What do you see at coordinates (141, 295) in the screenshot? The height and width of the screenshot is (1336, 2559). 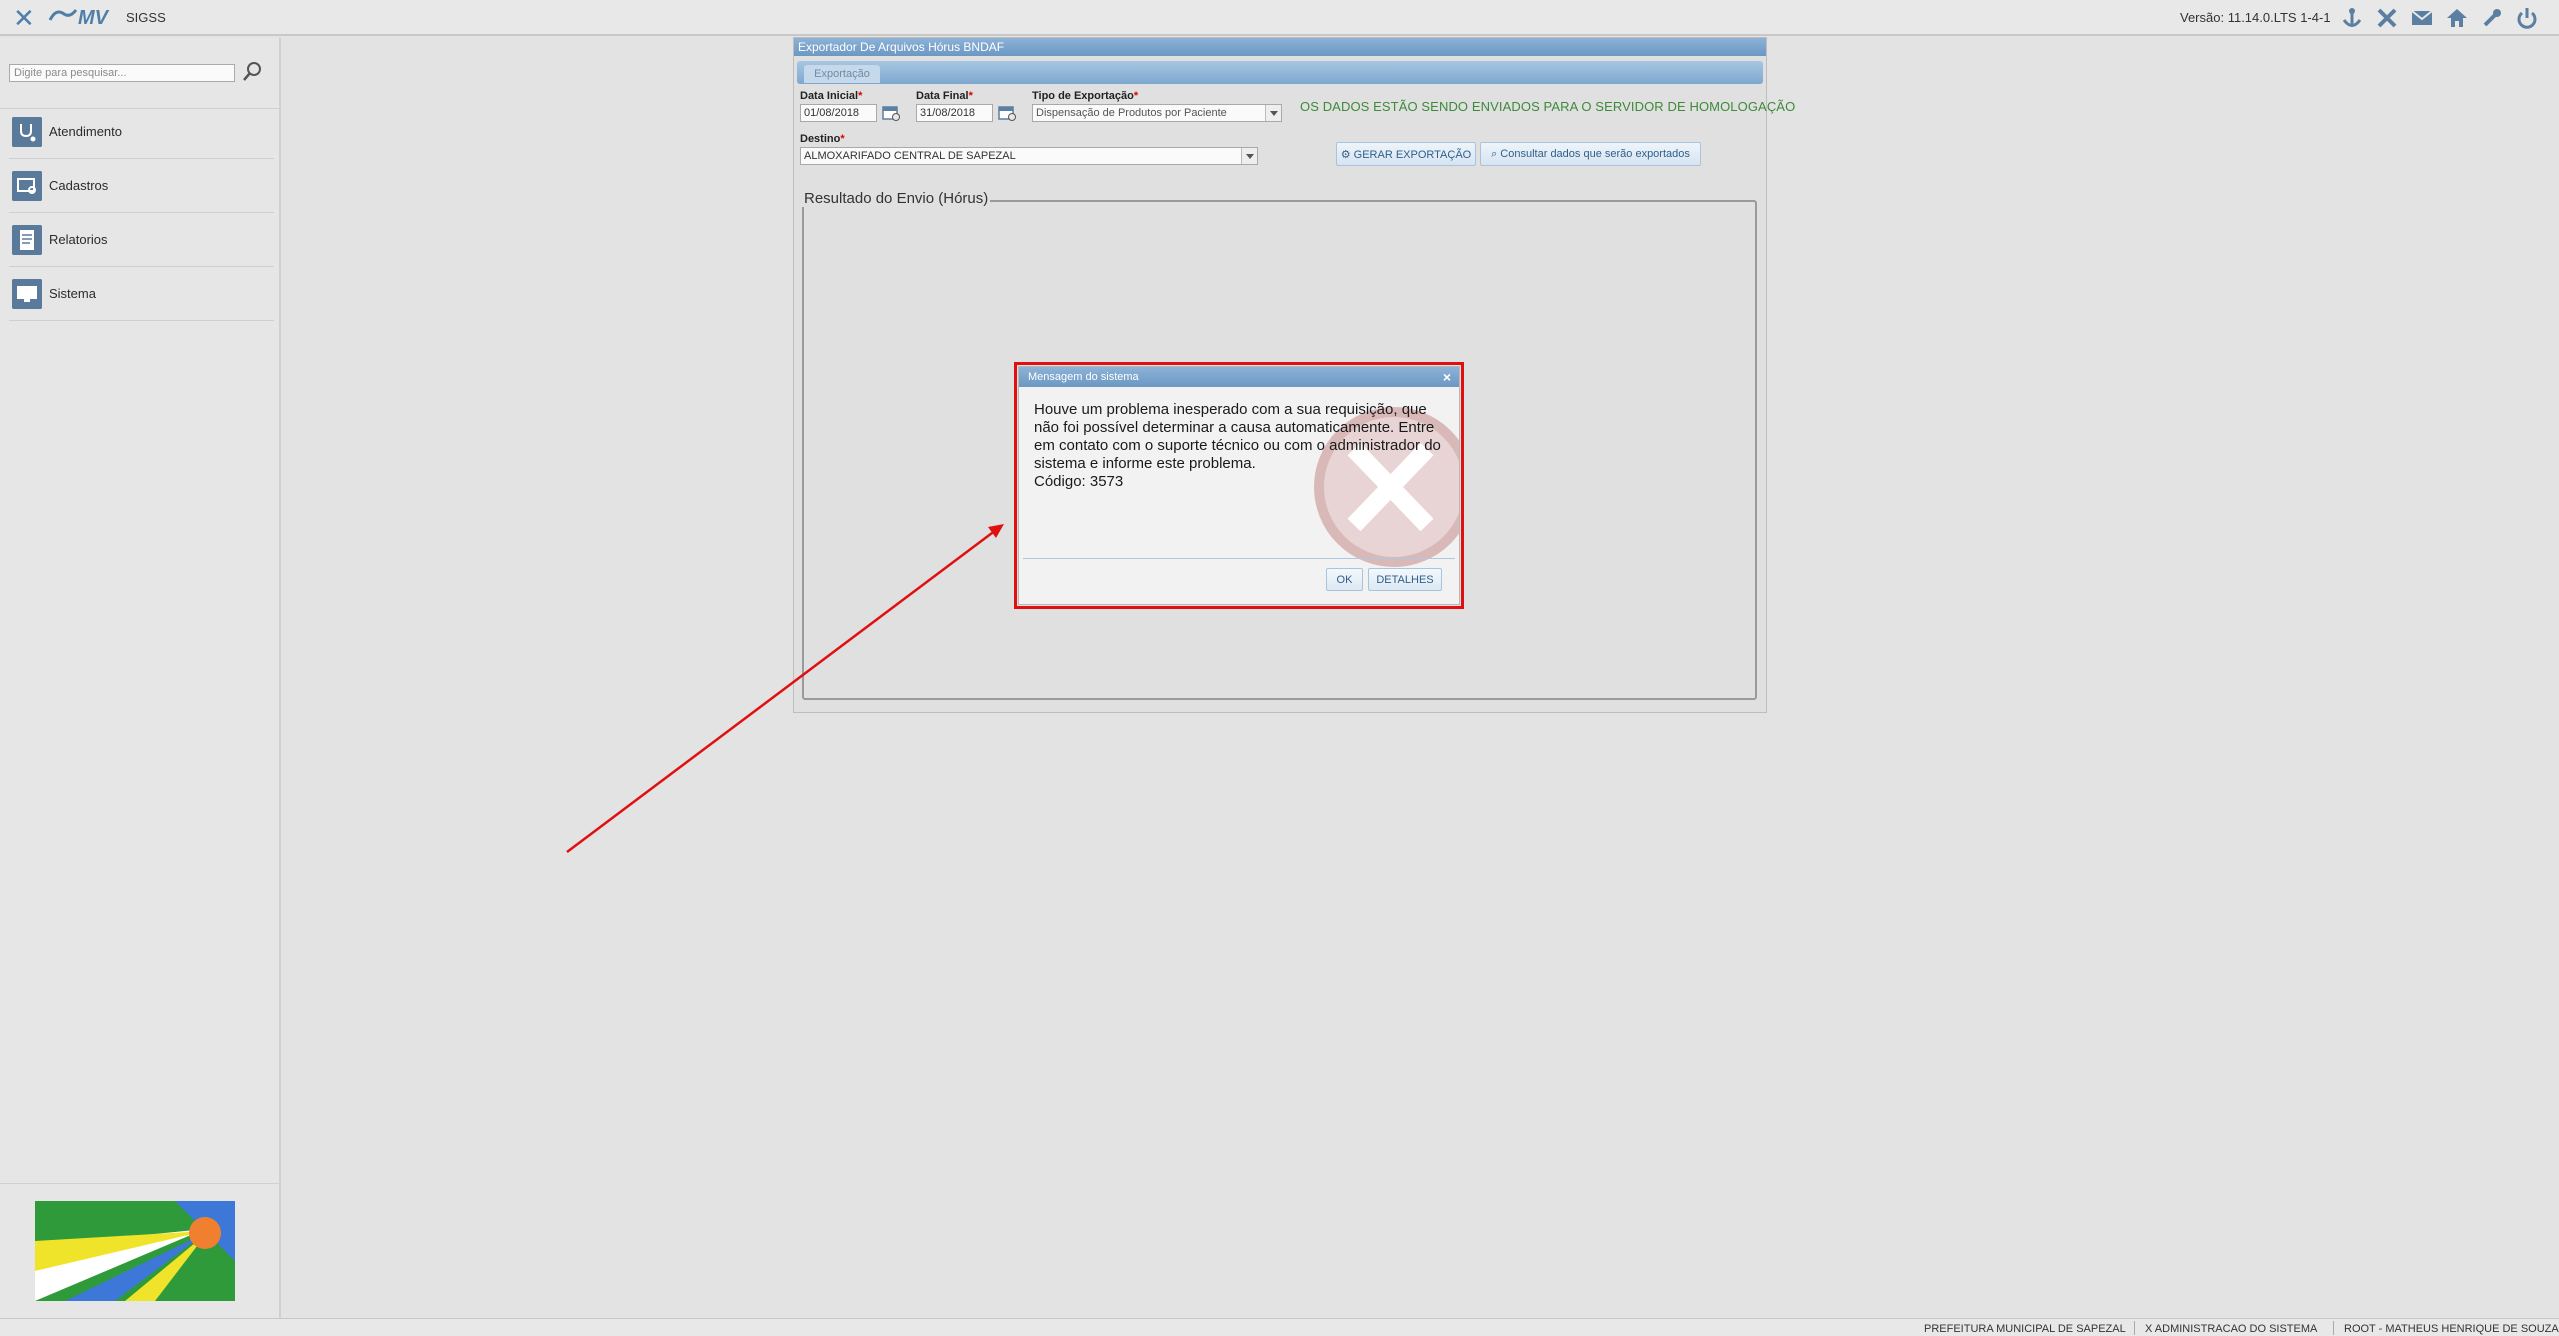 I see `sidebar-item-sistema: Sistema` at bounding box center [141, 295].